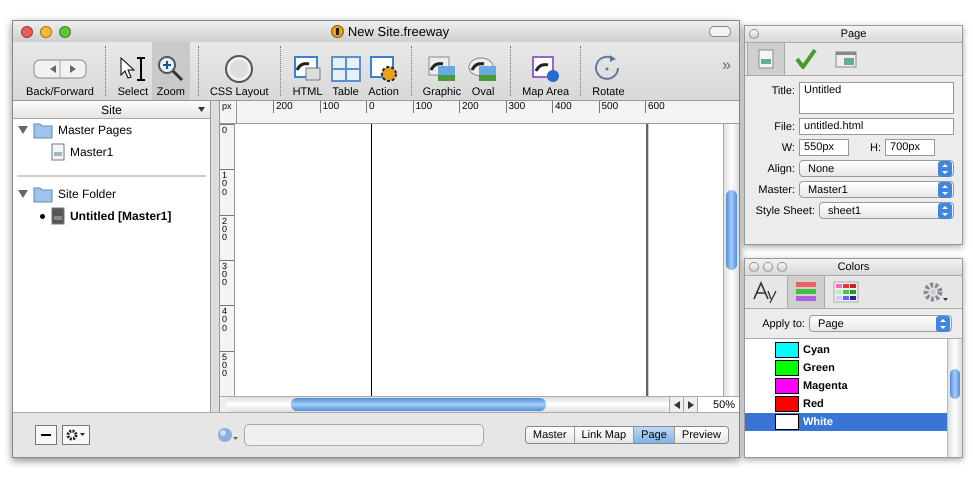 Image resolution: width=973 pixels, height=477 pixels. Describe the element at coordinates (783, 324) in the screenshot. I see `field-label: Apply to:` at that location.